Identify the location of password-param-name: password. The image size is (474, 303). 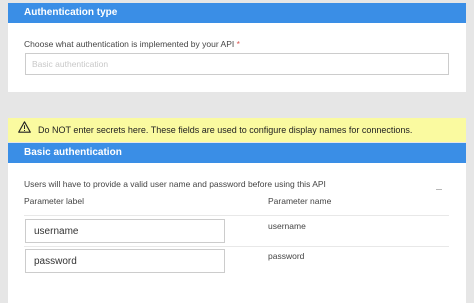
(286, 256).